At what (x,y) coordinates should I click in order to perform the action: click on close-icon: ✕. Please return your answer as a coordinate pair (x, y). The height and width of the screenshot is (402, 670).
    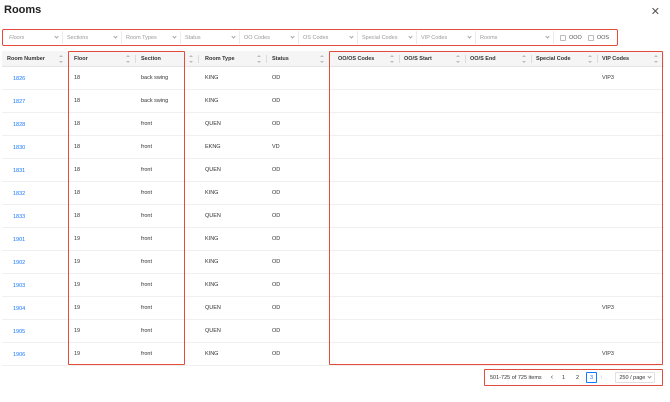
    Looking at the image, I should click on (655, 11).